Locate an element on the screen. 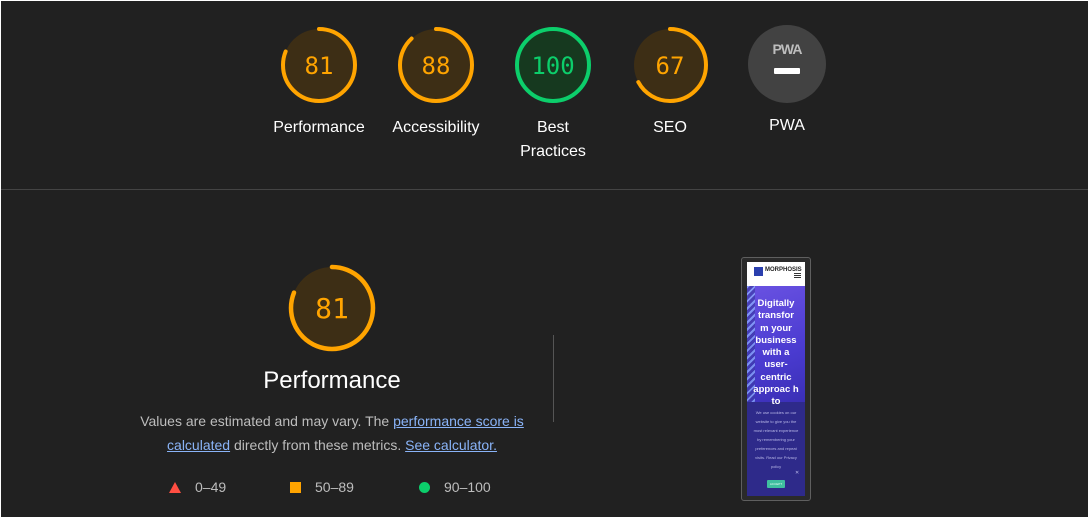 This screenshot has height=518, width=1089. see-calculator-link: See calculator. is located at coordinates (451, 445).